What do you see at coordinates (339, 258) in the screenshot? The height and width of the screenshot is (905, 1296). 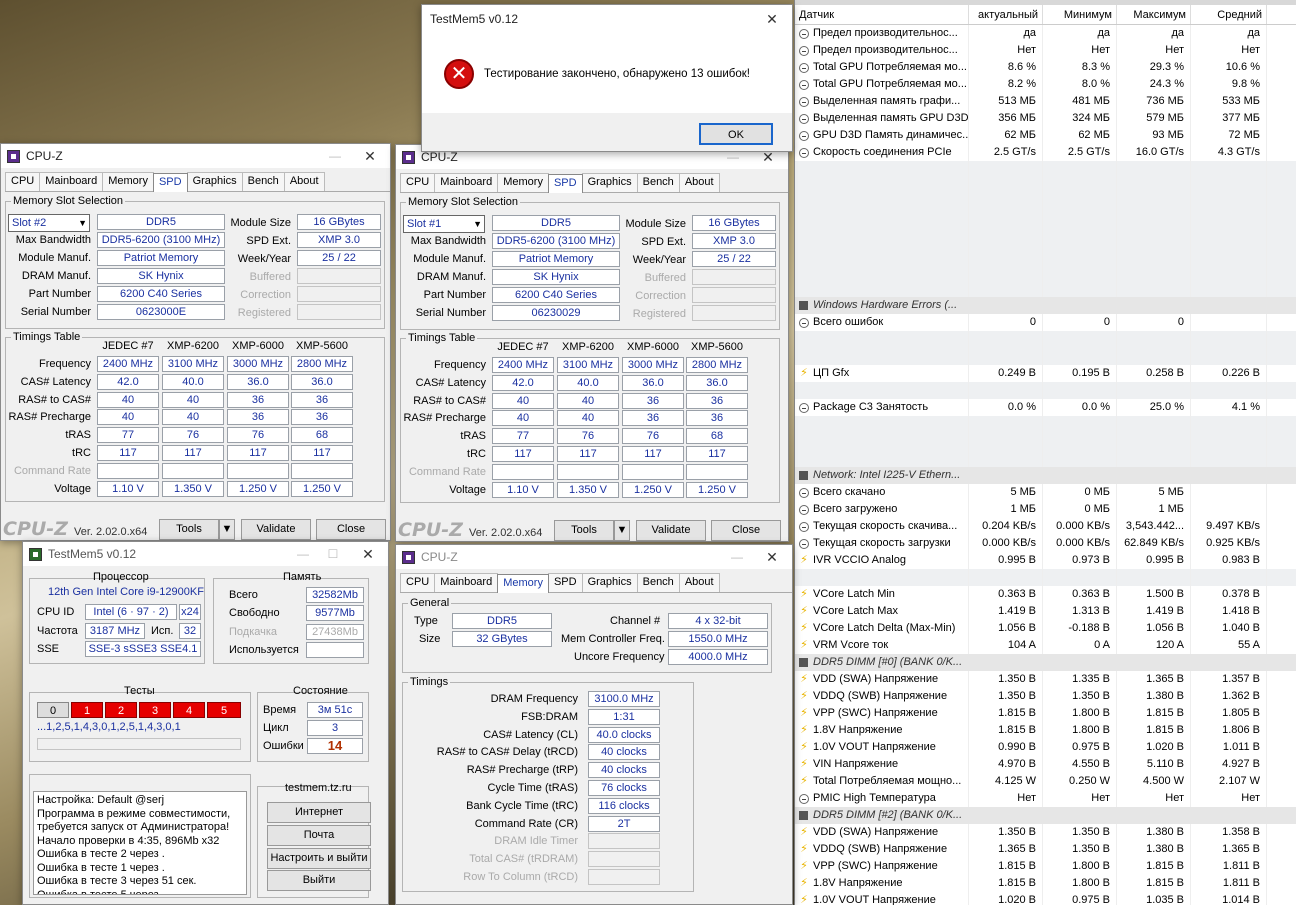 I see `week-value: 25 / 22` at bounding box center [339, 258].